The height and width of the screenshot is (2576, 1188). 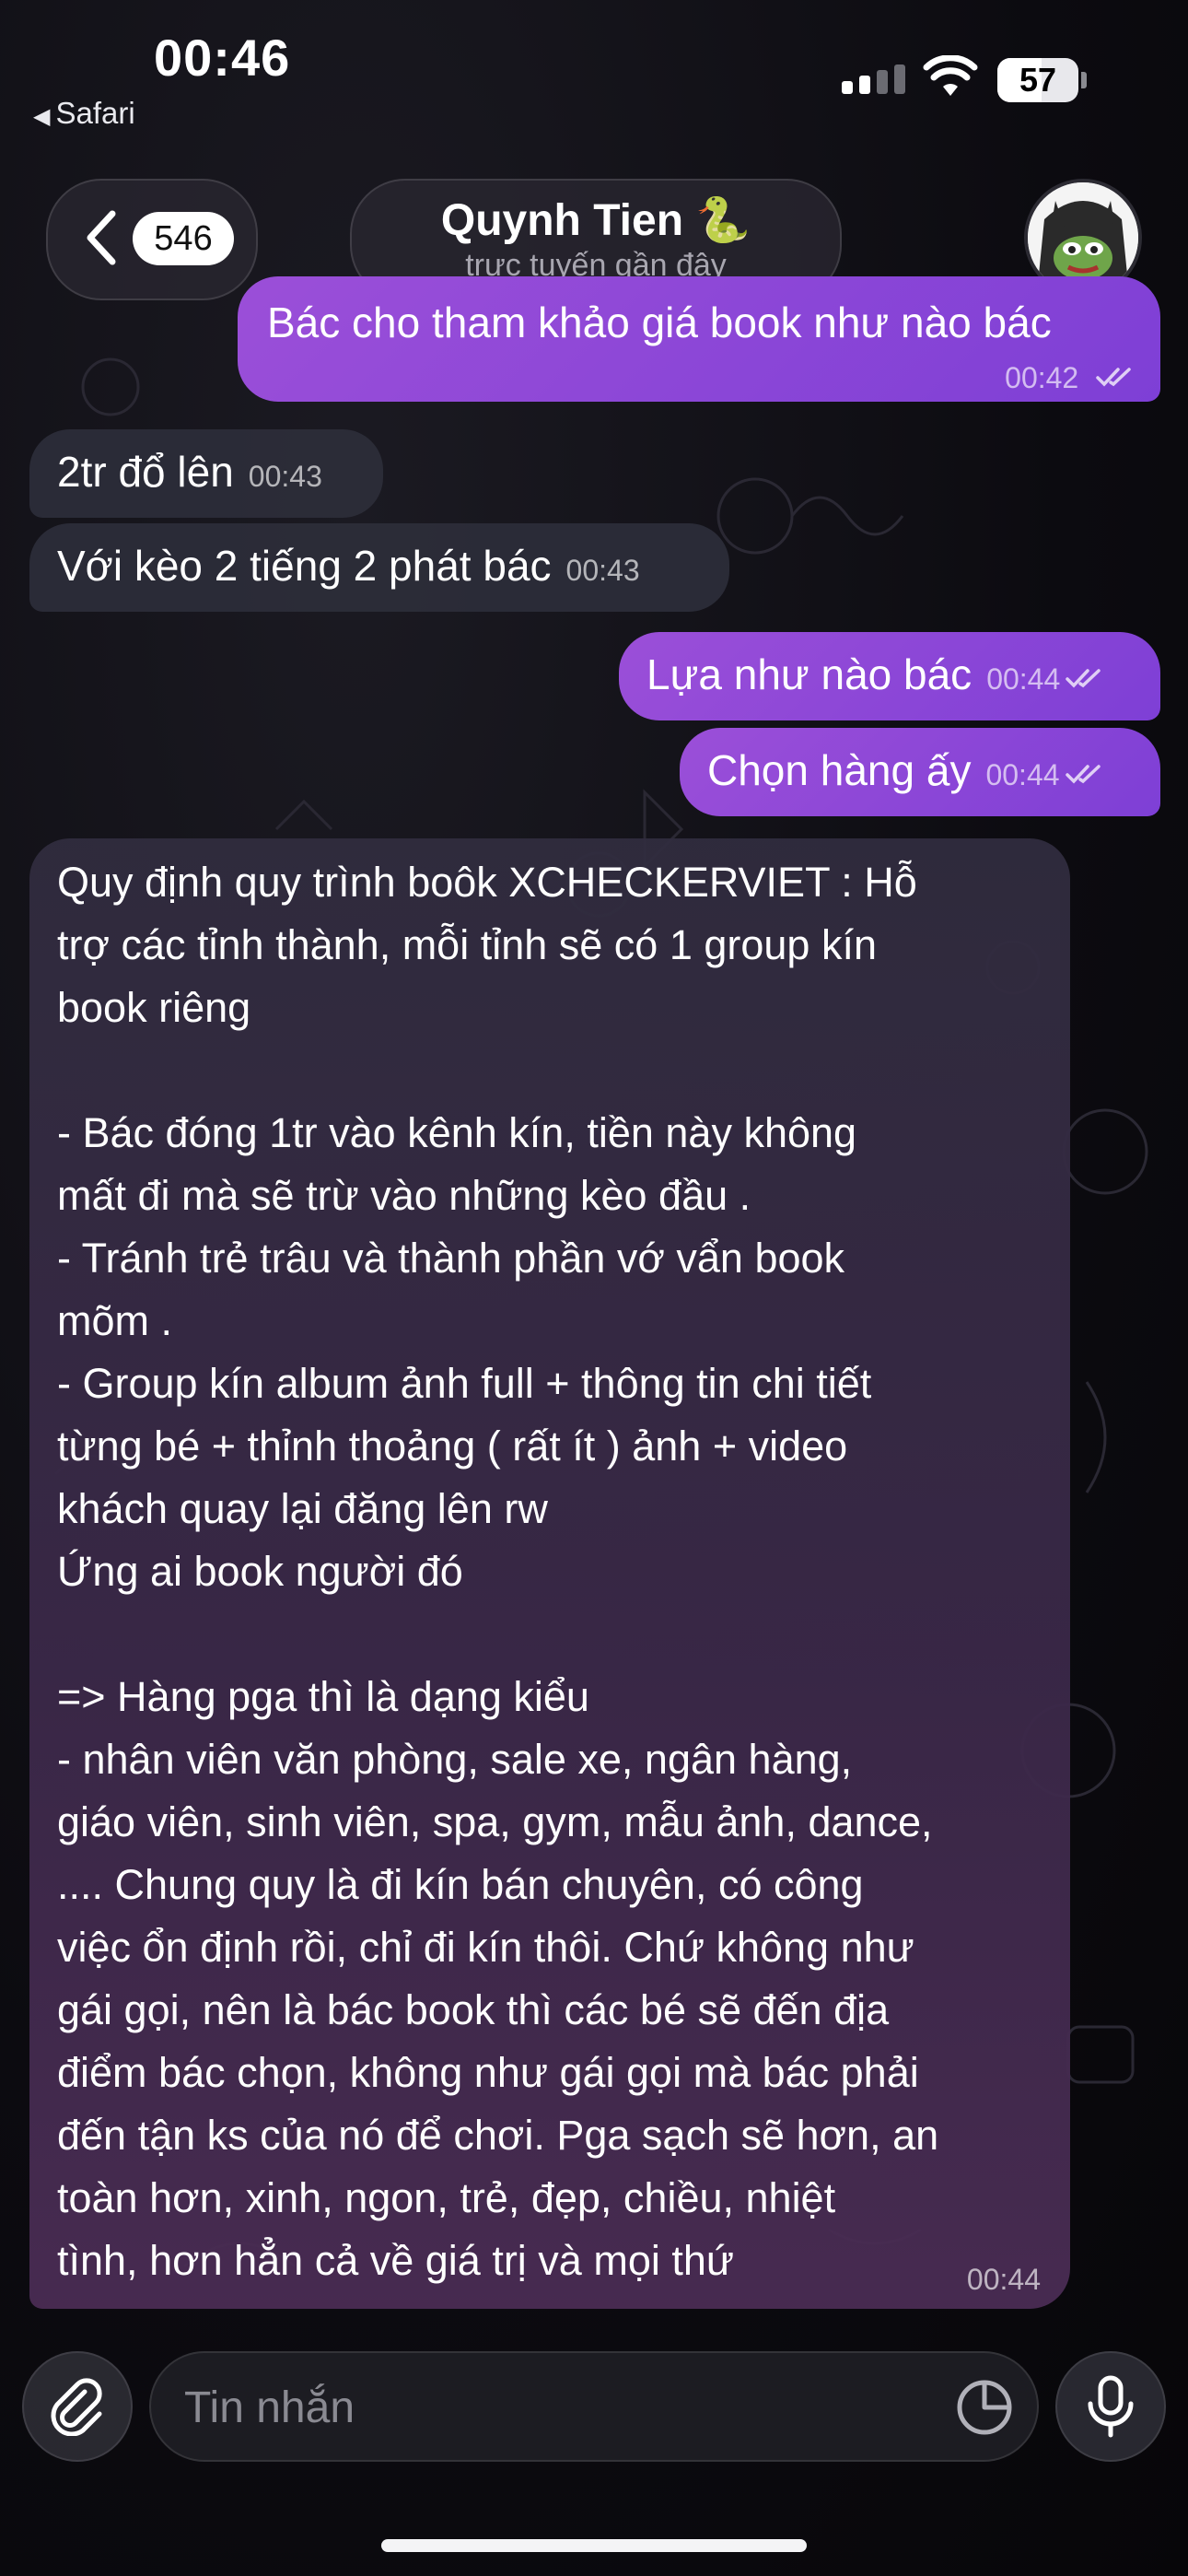 I want to click on message-text: 2tr đổ lên, so click(x=145, y=472).